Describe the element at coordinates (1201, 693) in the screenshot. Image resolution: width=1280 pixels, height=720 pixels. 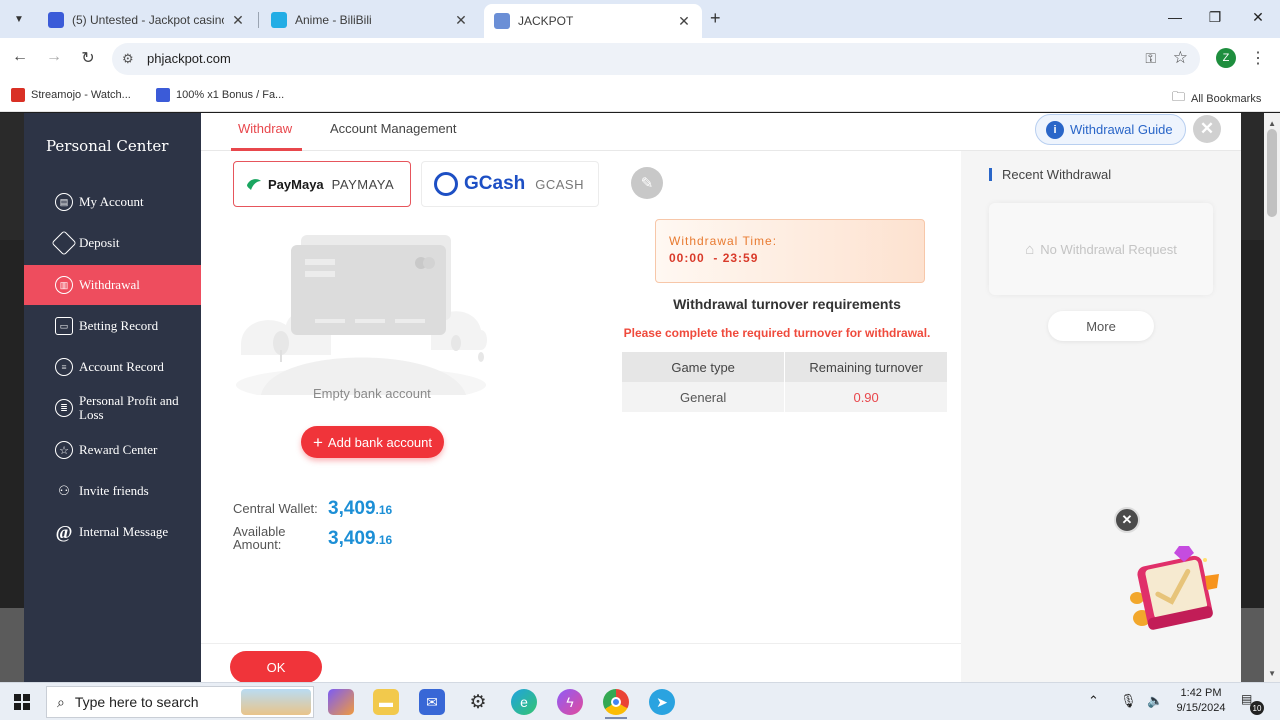
I see `clock-time: 1:42 PM` at that location.